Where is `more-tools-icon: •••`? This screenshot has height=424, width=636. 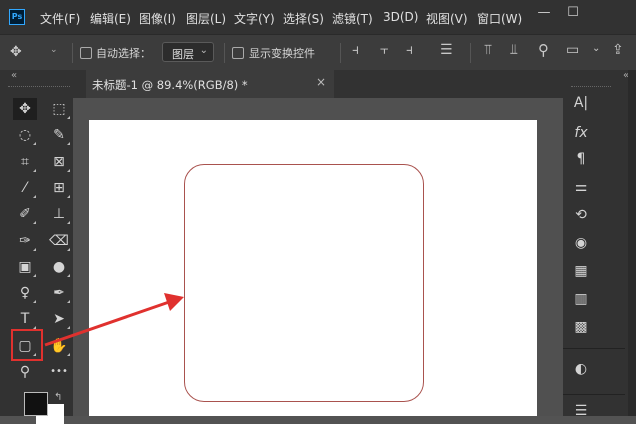
more-tools-icon: ••• is located at coordinates (59, 372).